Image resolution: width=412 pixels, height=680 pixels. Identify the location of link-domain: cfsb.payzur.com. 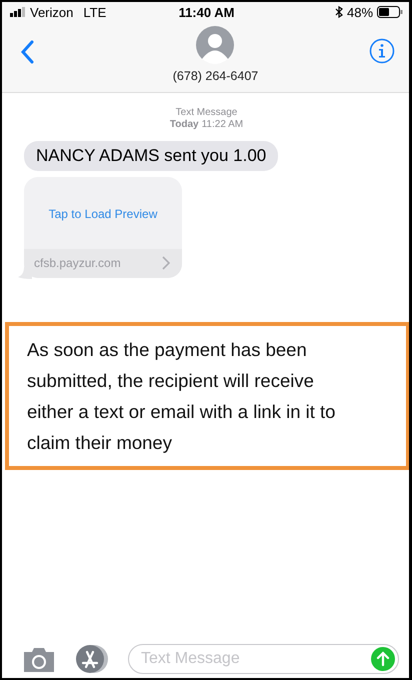
(77, 263).